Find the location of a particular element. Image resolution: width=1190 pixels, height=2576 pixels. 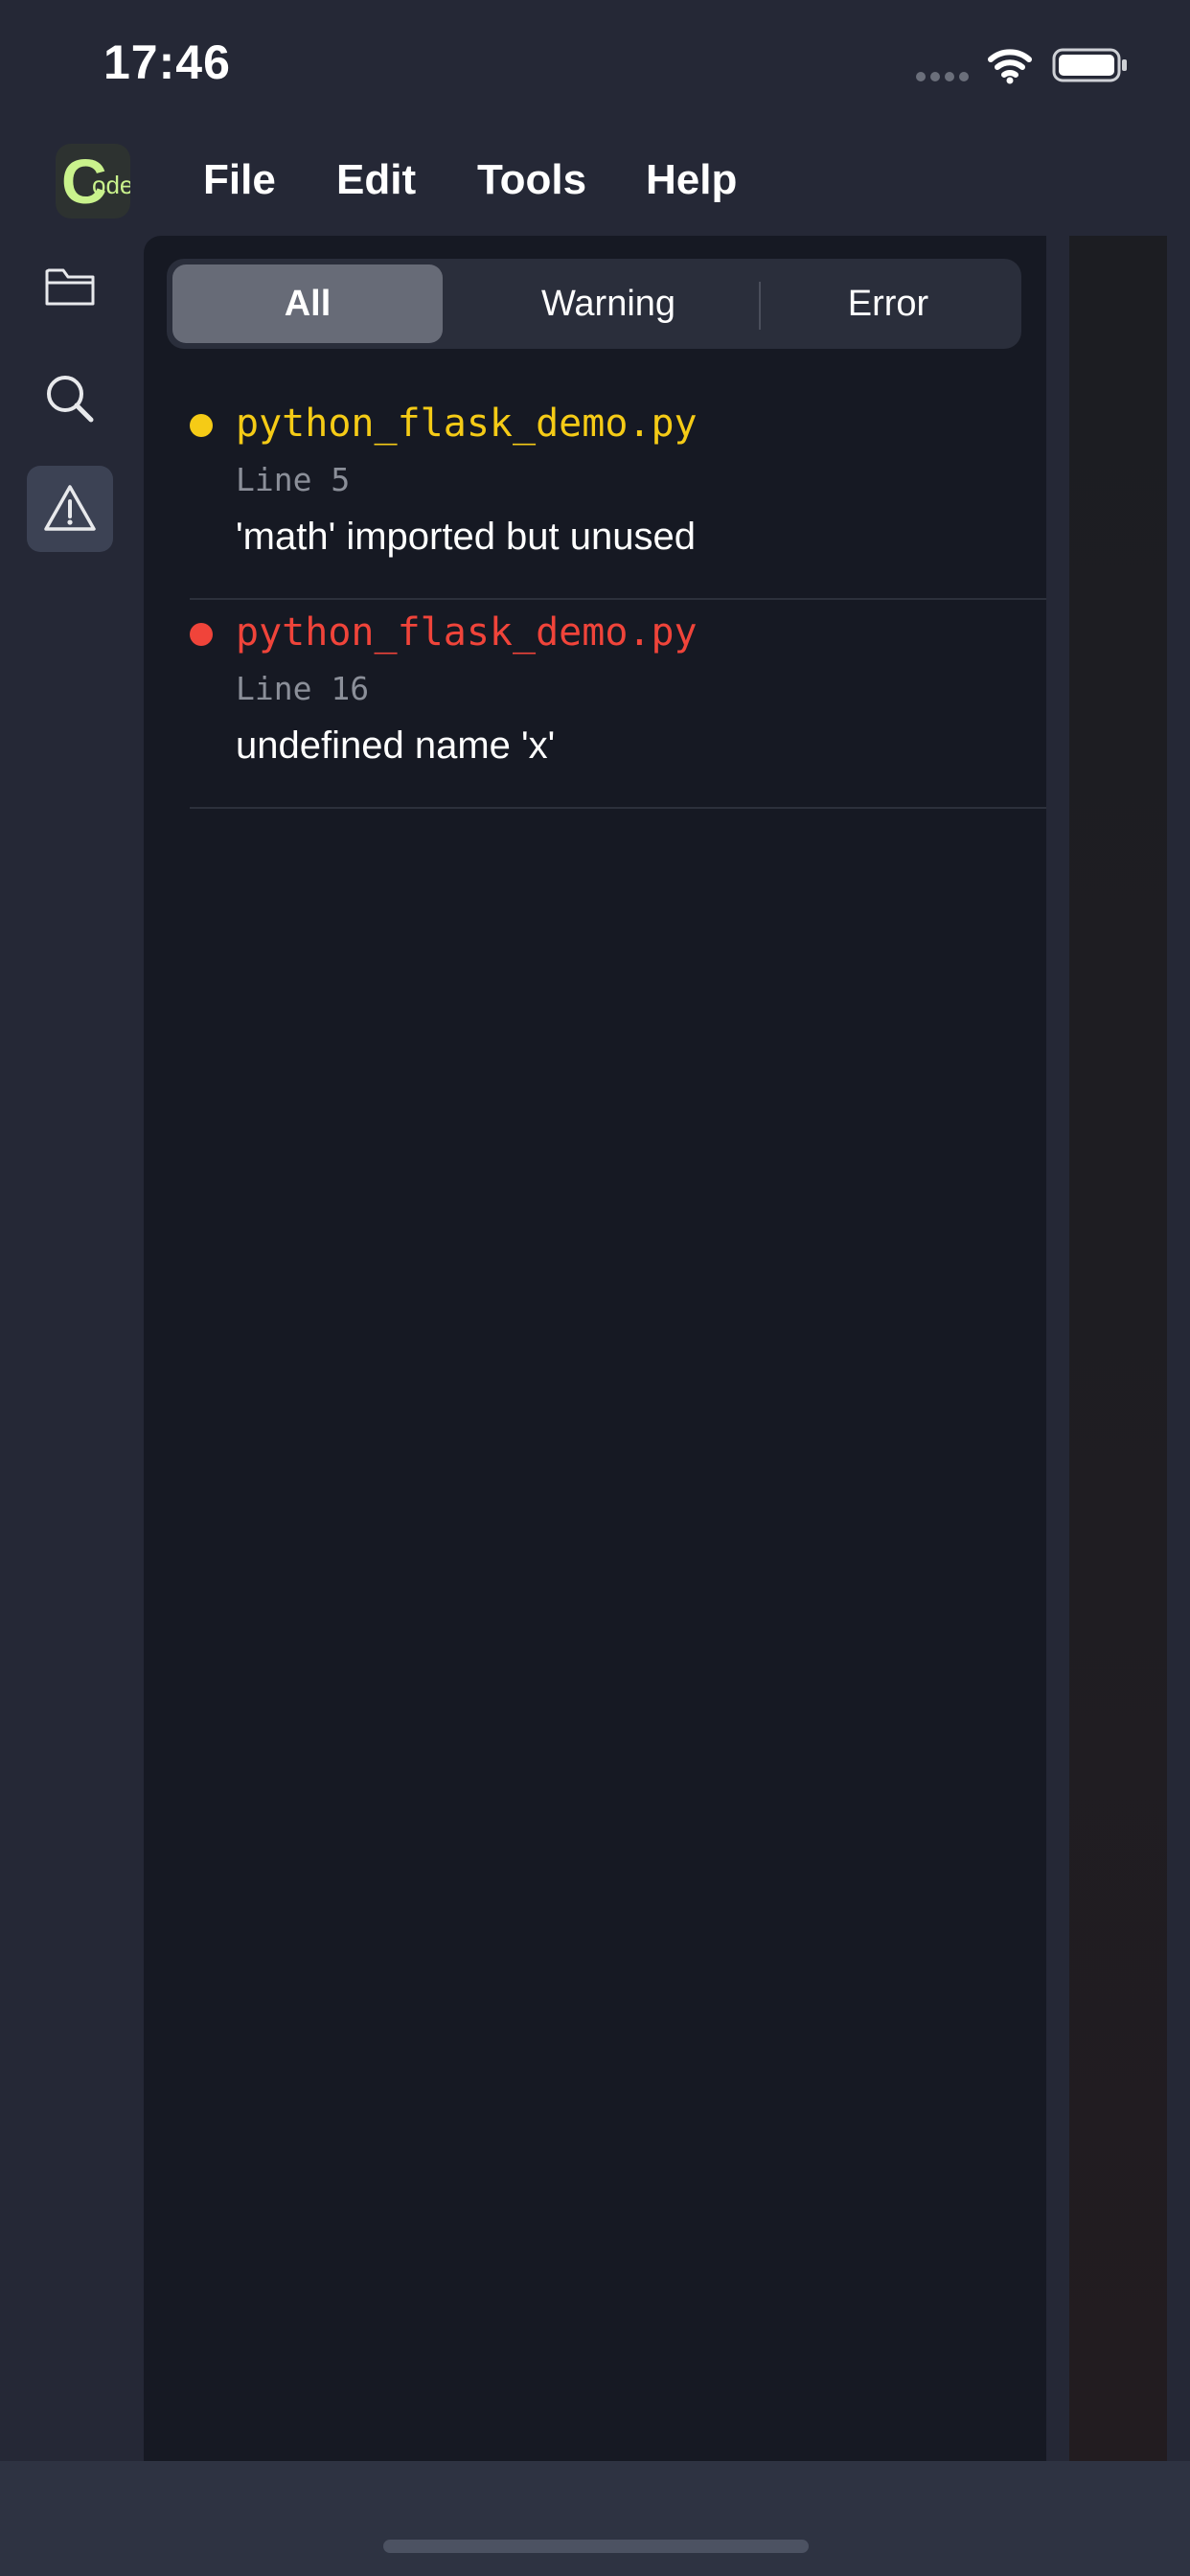

warning-dot-icon is located at coordinates (202, 425).